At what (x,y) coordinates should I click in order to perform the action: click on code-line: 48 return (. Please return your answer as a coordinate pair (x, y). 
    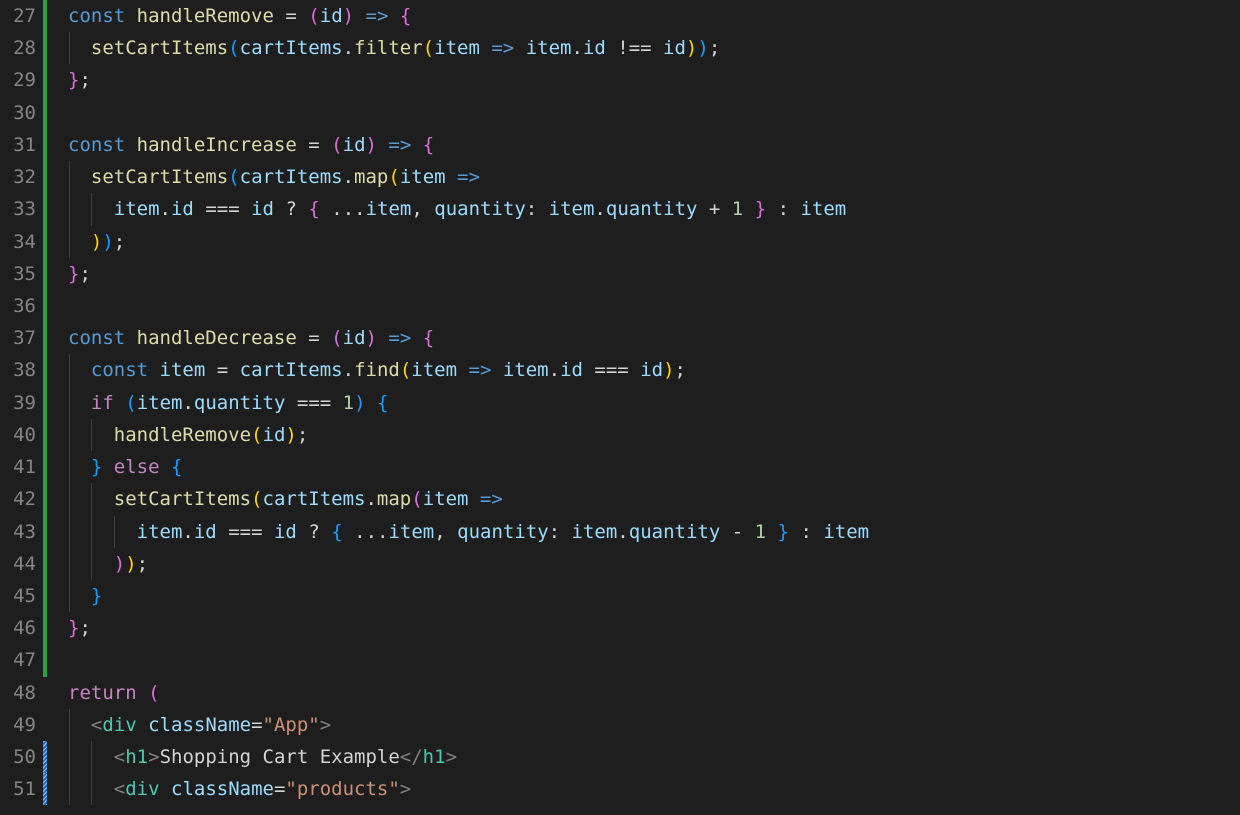
    Looking at the image, I should click on (620, 693).